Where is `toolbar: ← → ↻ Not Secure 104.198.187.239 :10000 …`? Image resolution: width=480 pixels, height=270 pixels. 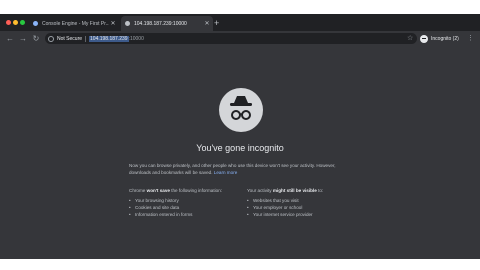
toolbar: ← → ↻ Not Secure 104.198.187.239 :10000 … is located at coordinates (240, 38).